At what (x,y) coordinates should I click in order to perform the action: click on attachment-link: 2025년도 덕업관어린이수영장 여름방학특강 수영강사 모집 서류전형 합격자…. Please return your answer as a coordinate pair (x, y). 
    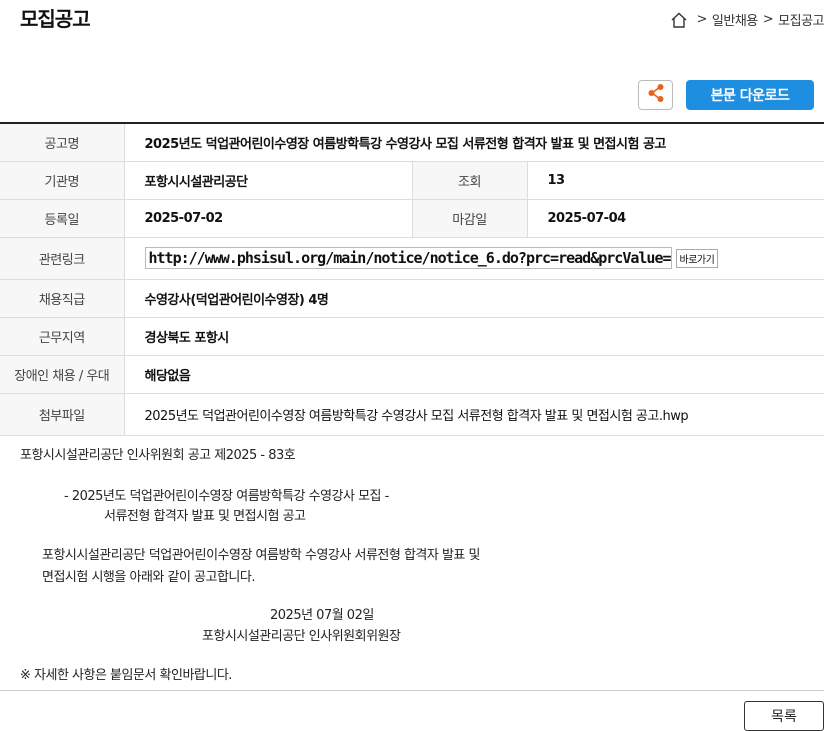
    Looking at the image, I should click on (474, 414).